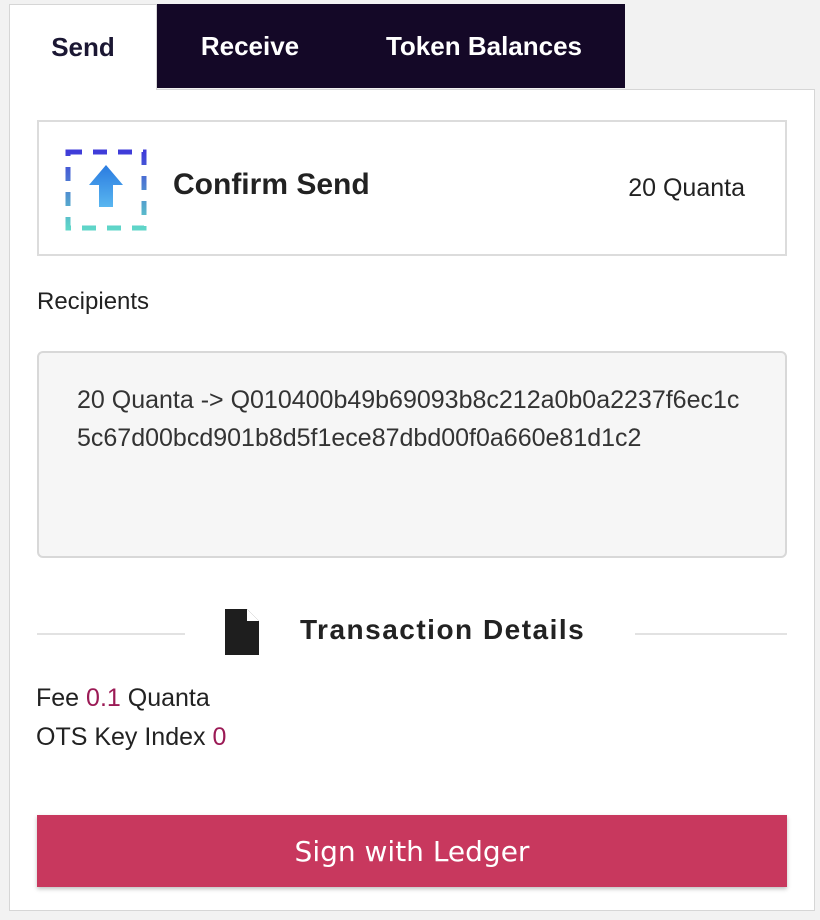  I want to click on fee-label: Fee, so click(58, 698).